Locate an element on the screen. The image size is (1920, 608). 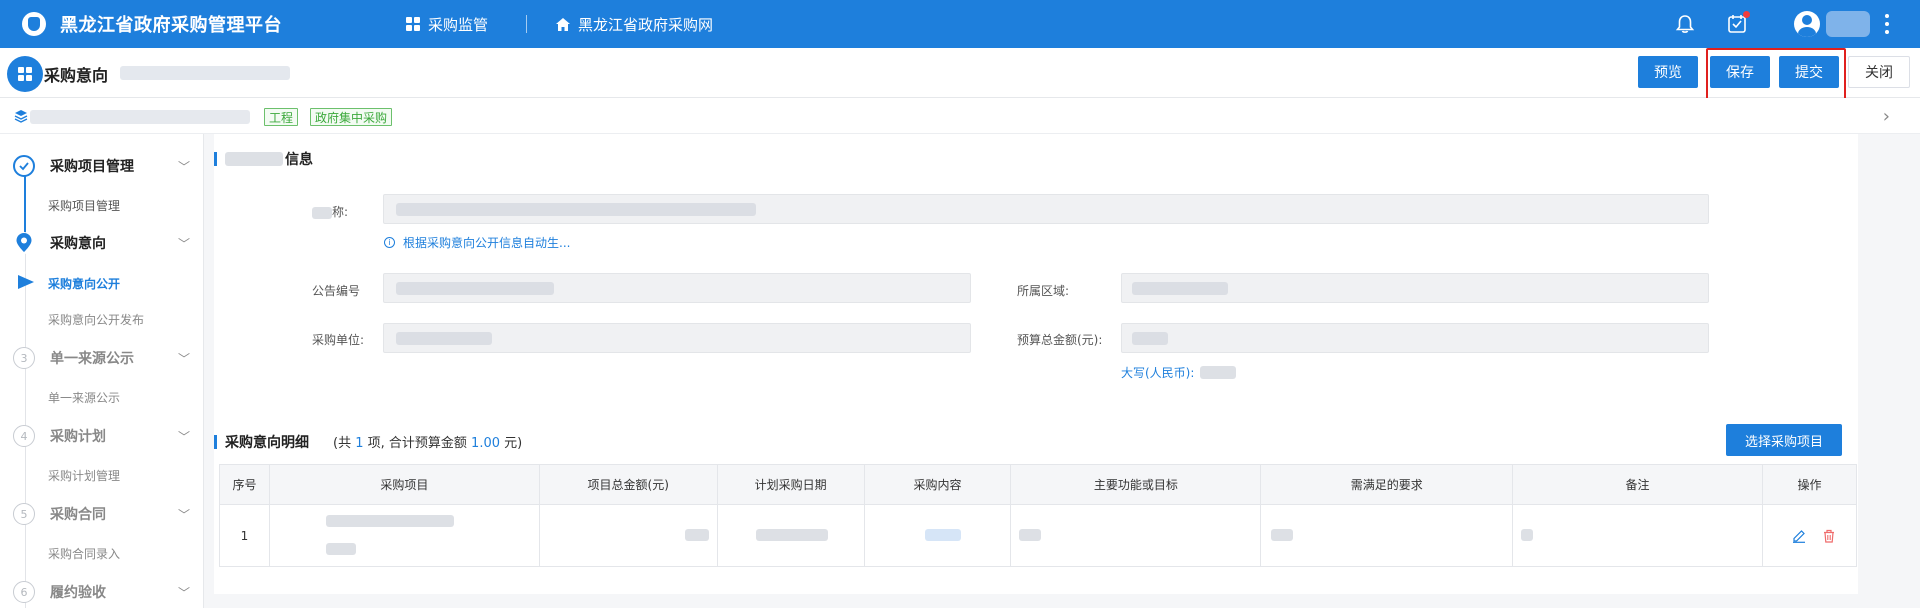
sidebar-item-project-management: 采购项目管理 is located at coordinates (84, 205).